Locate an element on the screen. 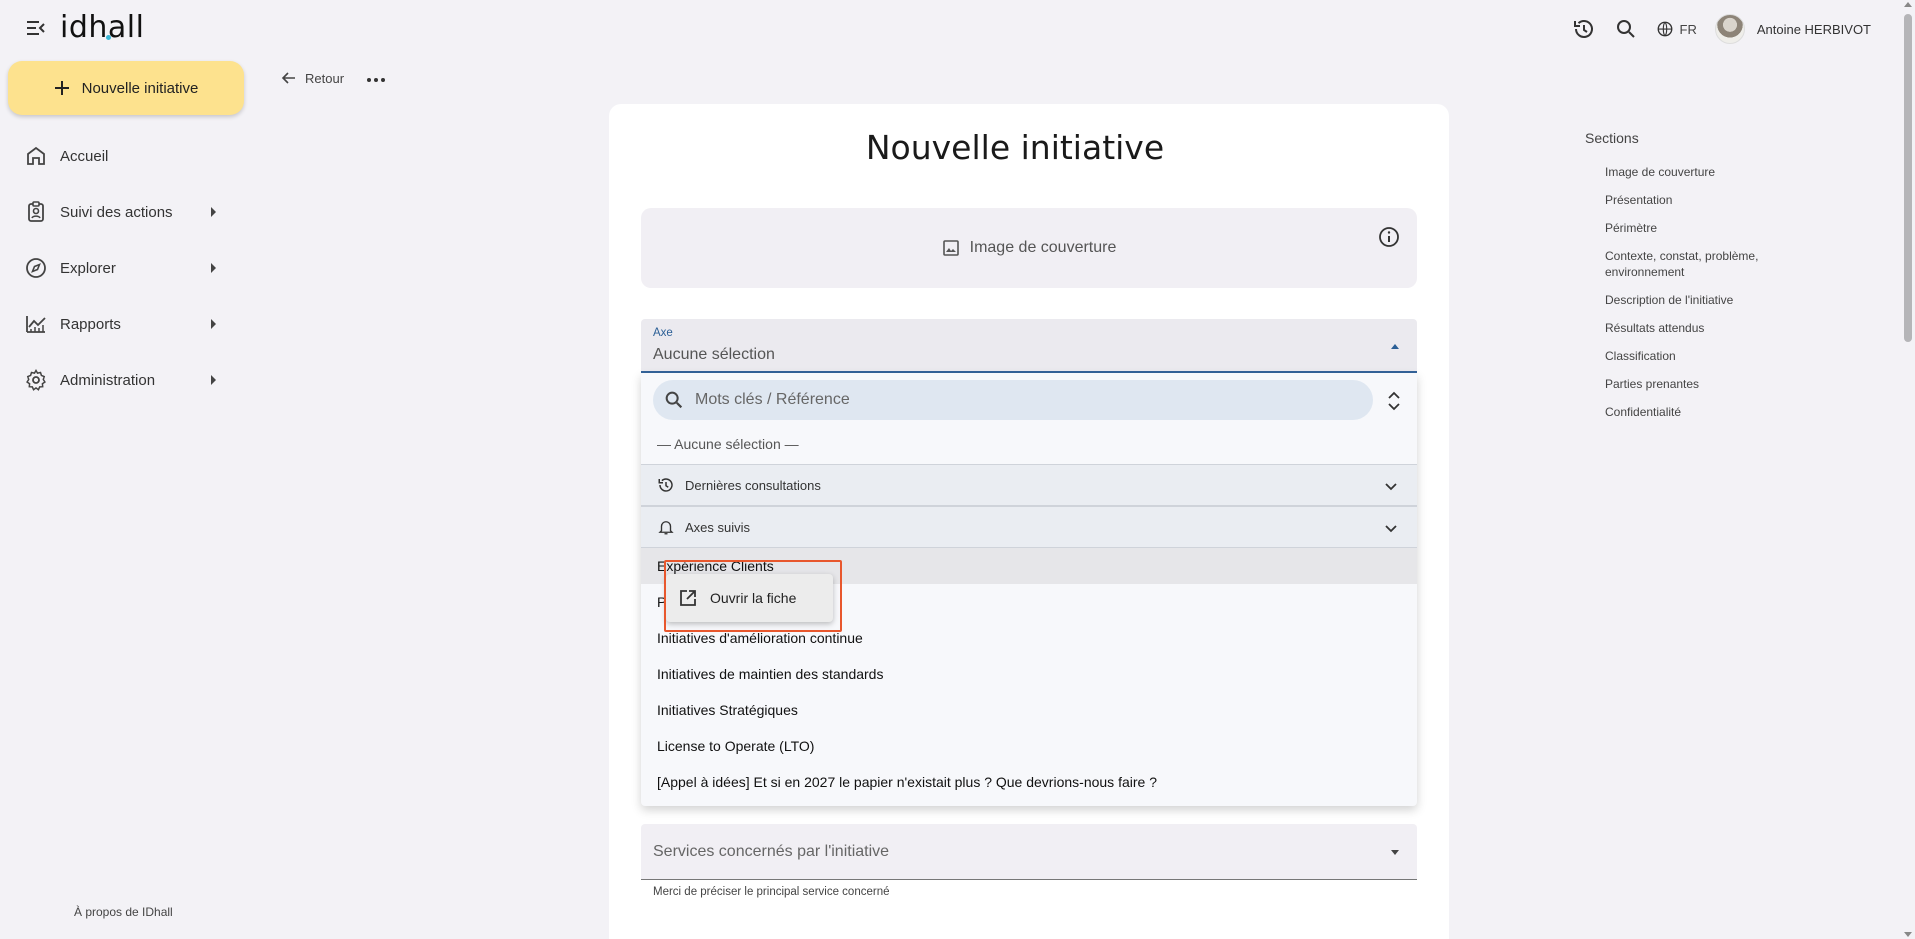  caret-up-icon is located at coordinates (1395, 346).